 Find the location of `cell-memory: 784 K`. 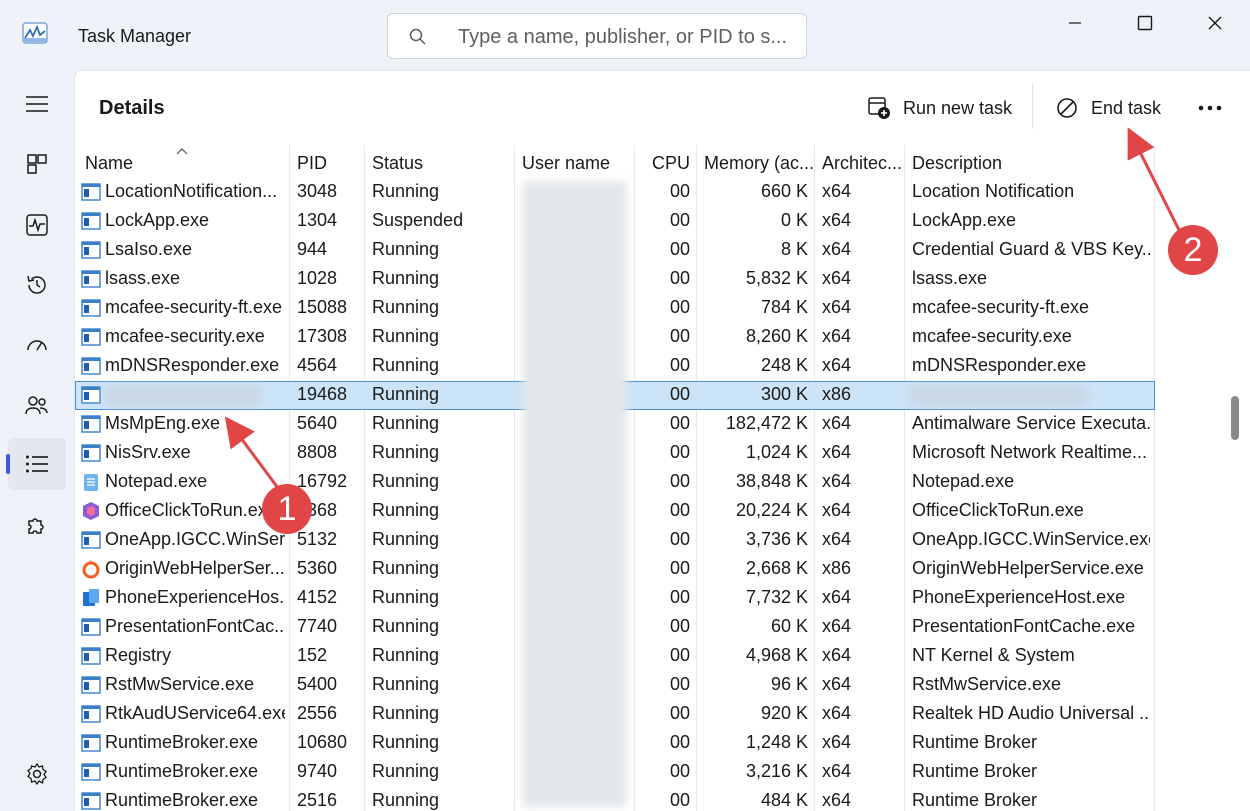

cell-memory: 784 K is located at coordinates (784, 307).